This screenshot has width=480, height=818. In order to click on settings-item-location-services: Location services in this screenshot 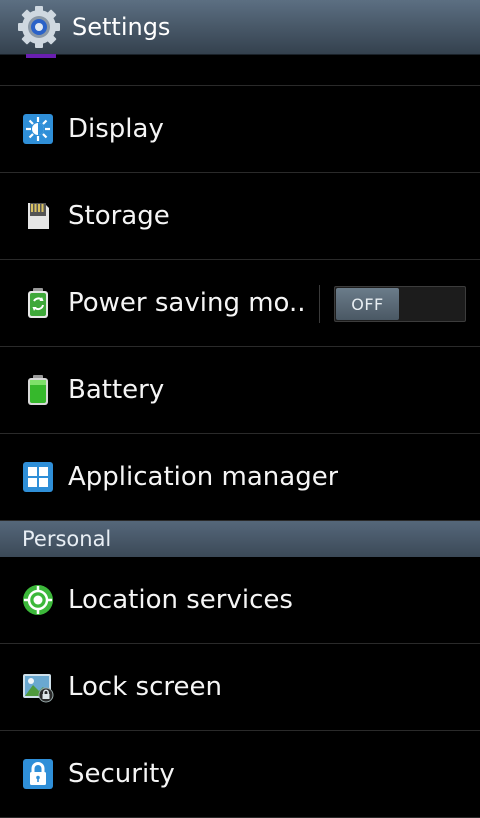, I will do `click(240, 600)`.